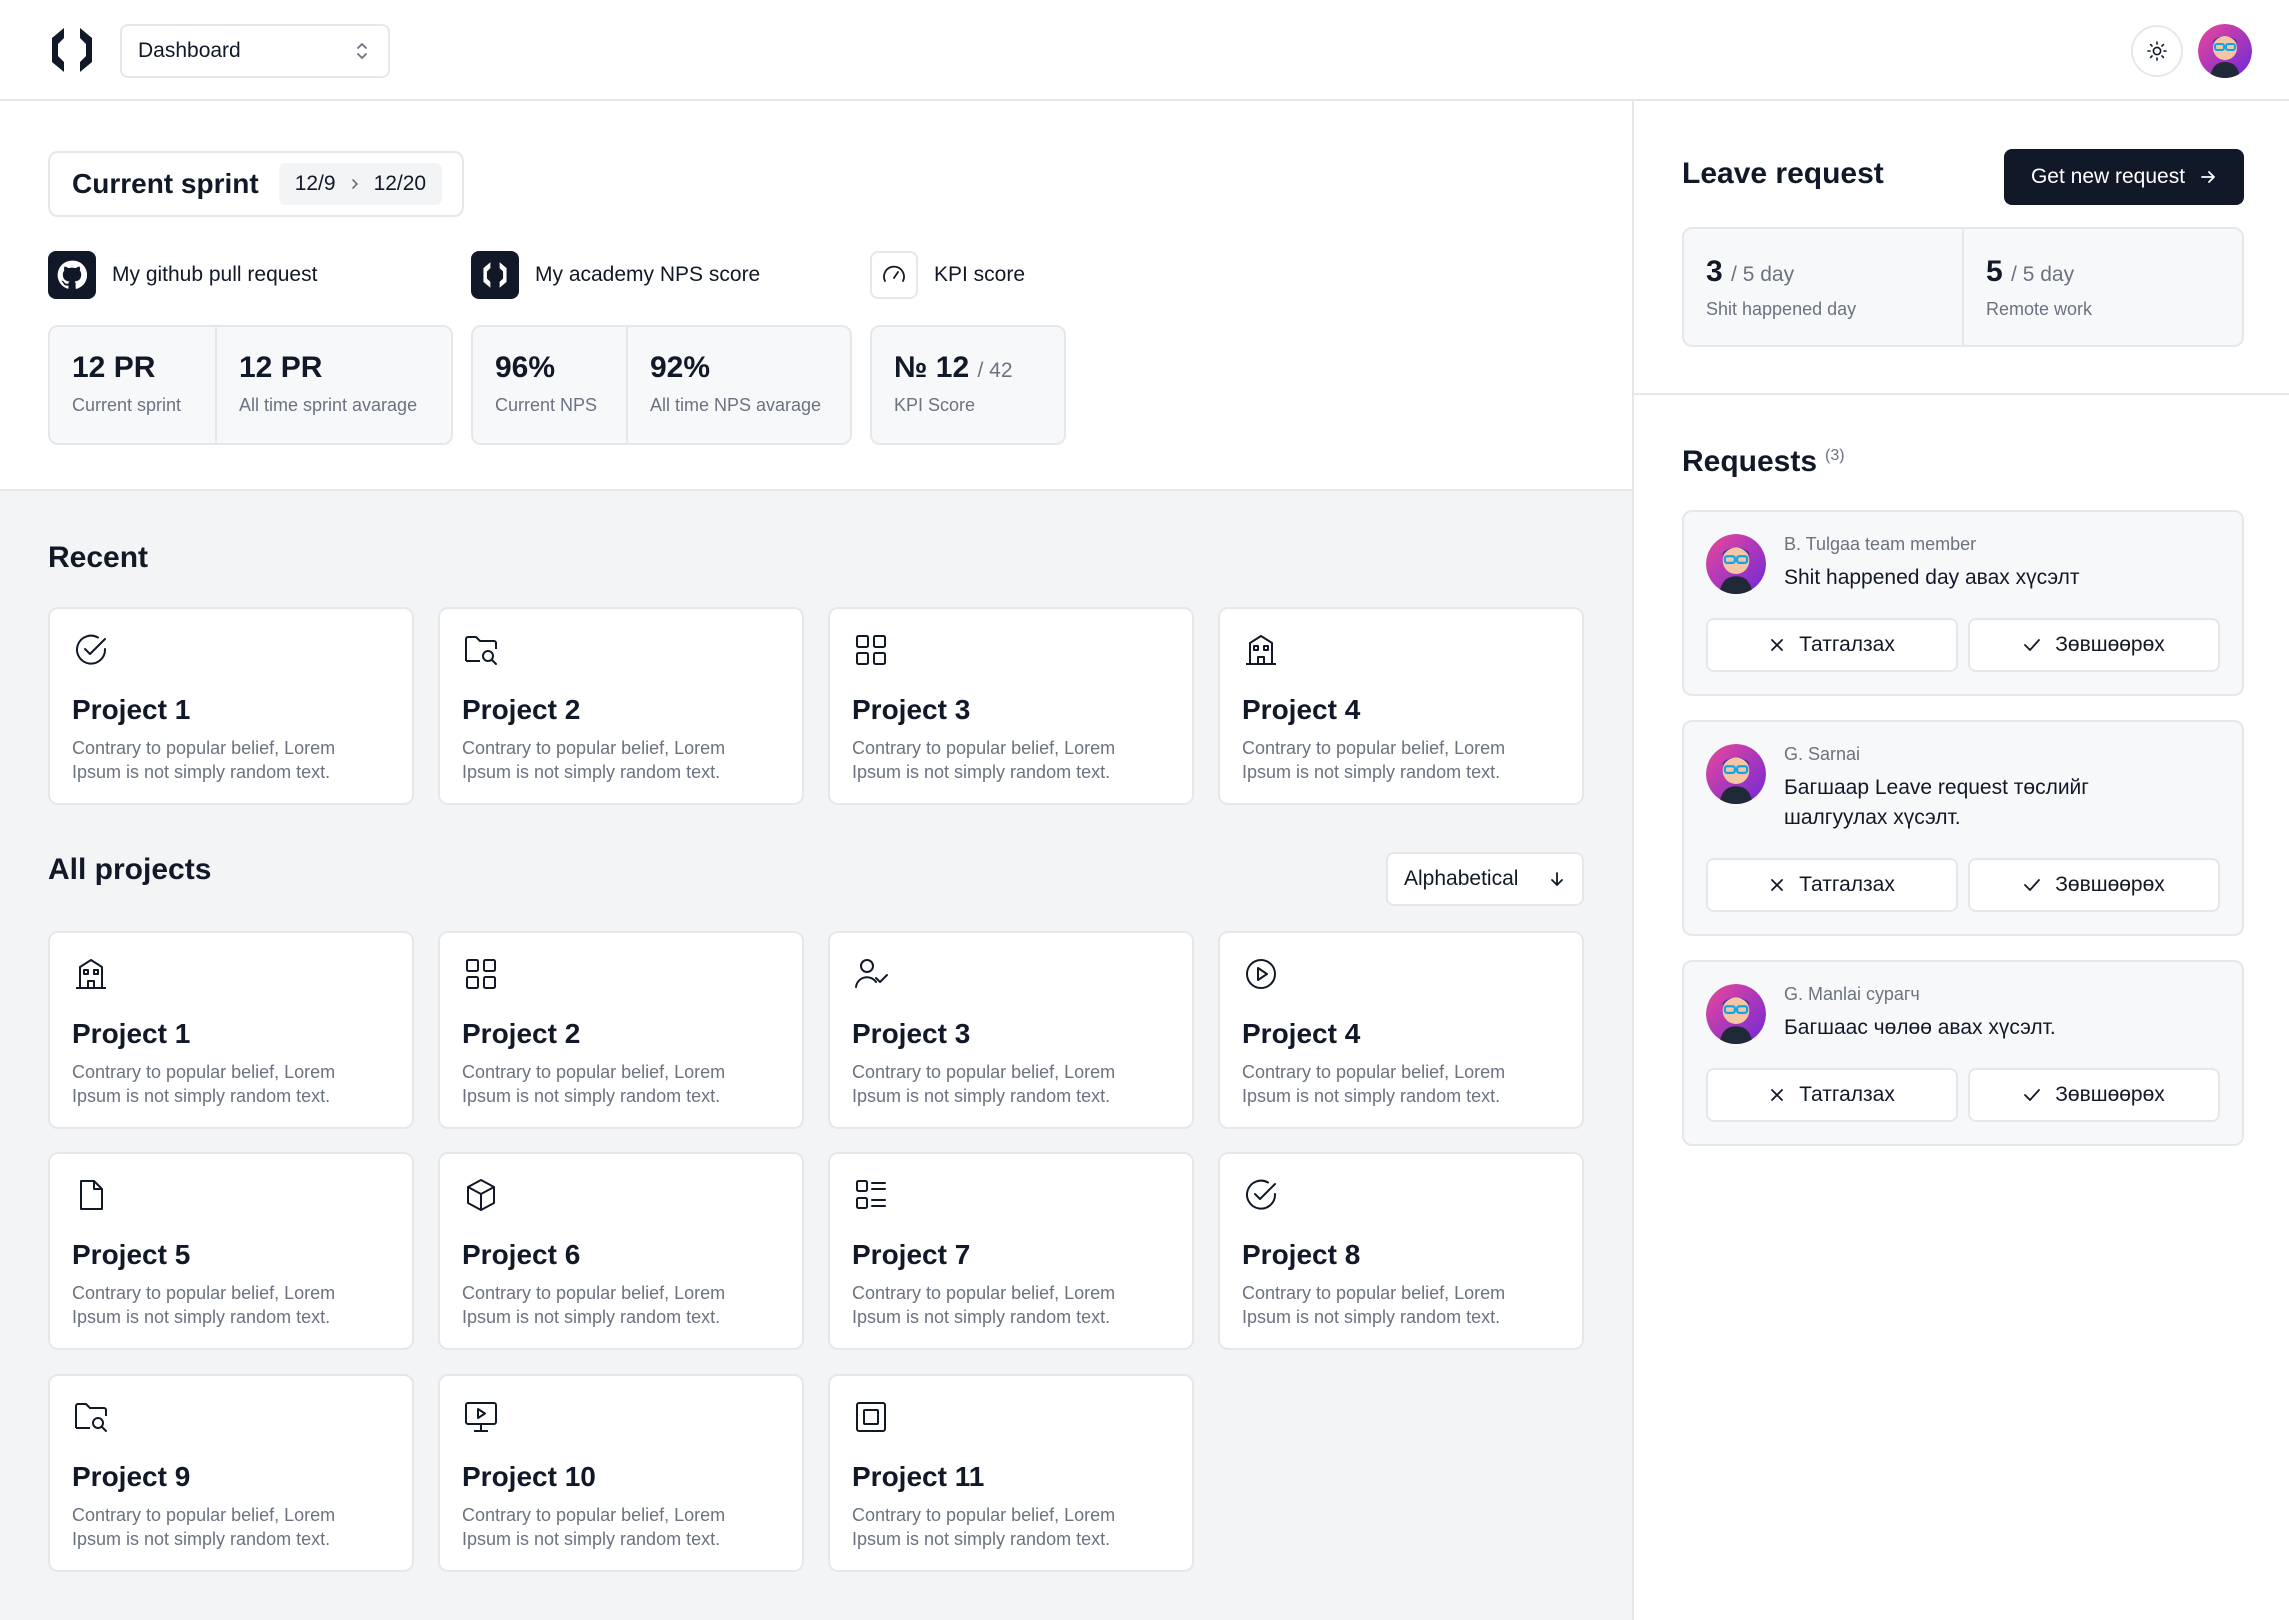  I want to click on requests-title: Requests (3), so click(1763, 461).